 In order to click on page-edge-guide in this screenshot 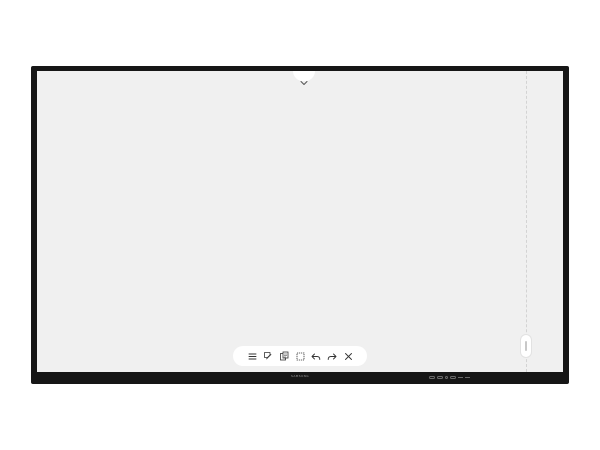, I will do `click(526, 221)`.